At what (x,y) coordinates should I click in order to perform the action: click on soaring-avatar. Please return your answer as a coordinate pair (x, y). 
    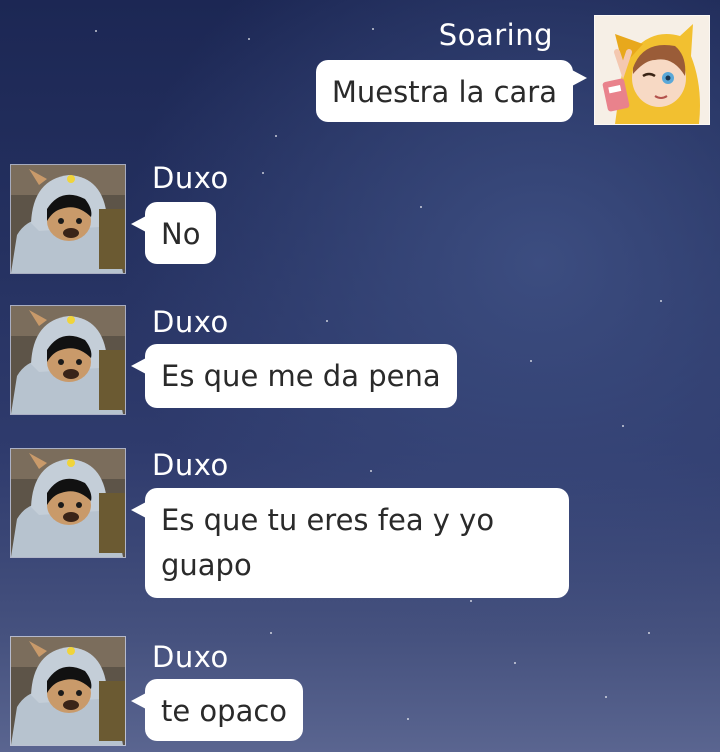
    Looking at the image, I should click on (652, 70).